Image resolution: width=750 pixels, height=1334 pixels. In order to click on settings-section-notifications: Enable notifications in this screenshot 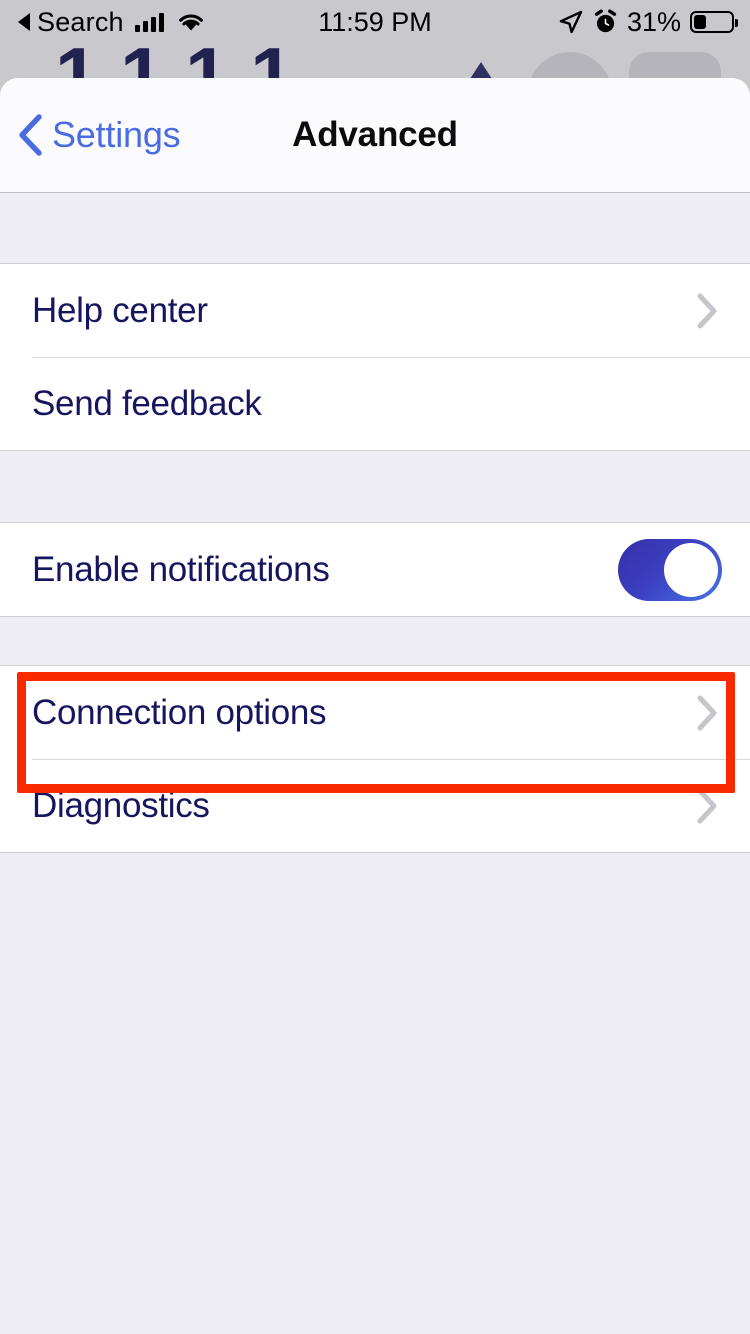, I will do `click(375, 569)`.